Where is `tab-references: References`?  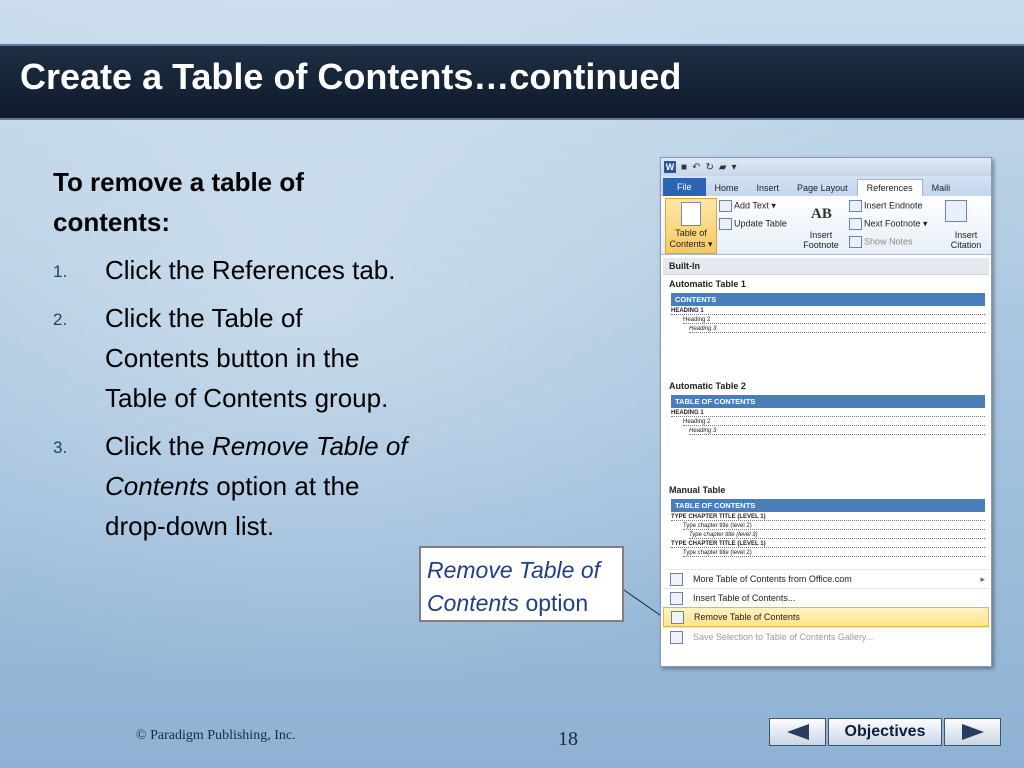 tab-references: References is located at coordinates (889, 187).